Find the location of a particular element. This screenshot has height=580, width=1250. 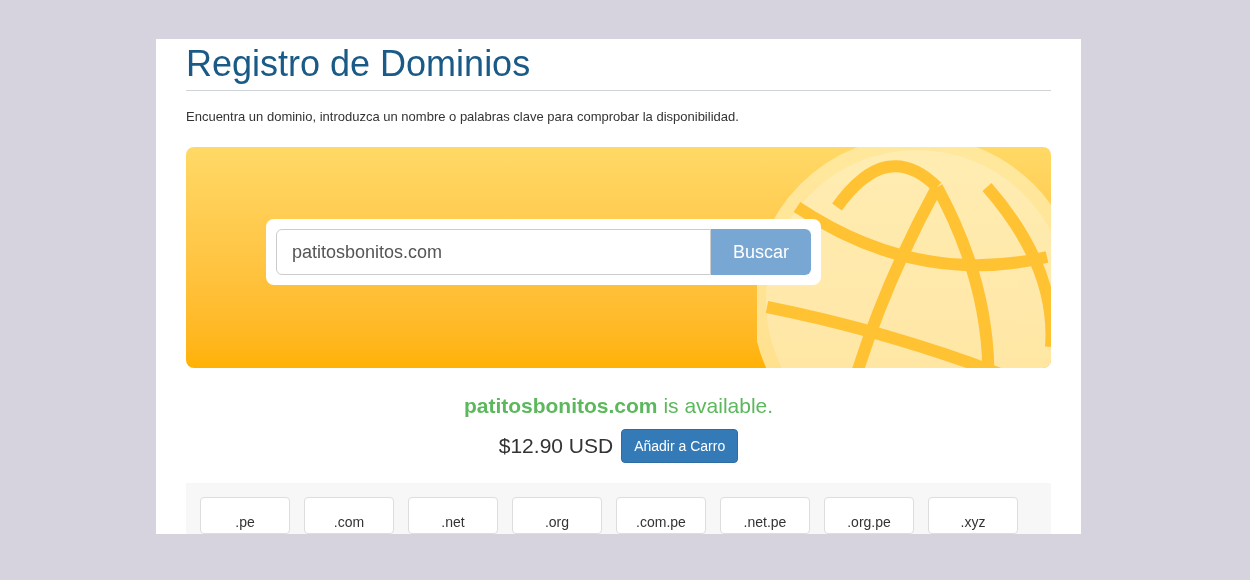

tld-card: .com is located at coordinates (349, 515).